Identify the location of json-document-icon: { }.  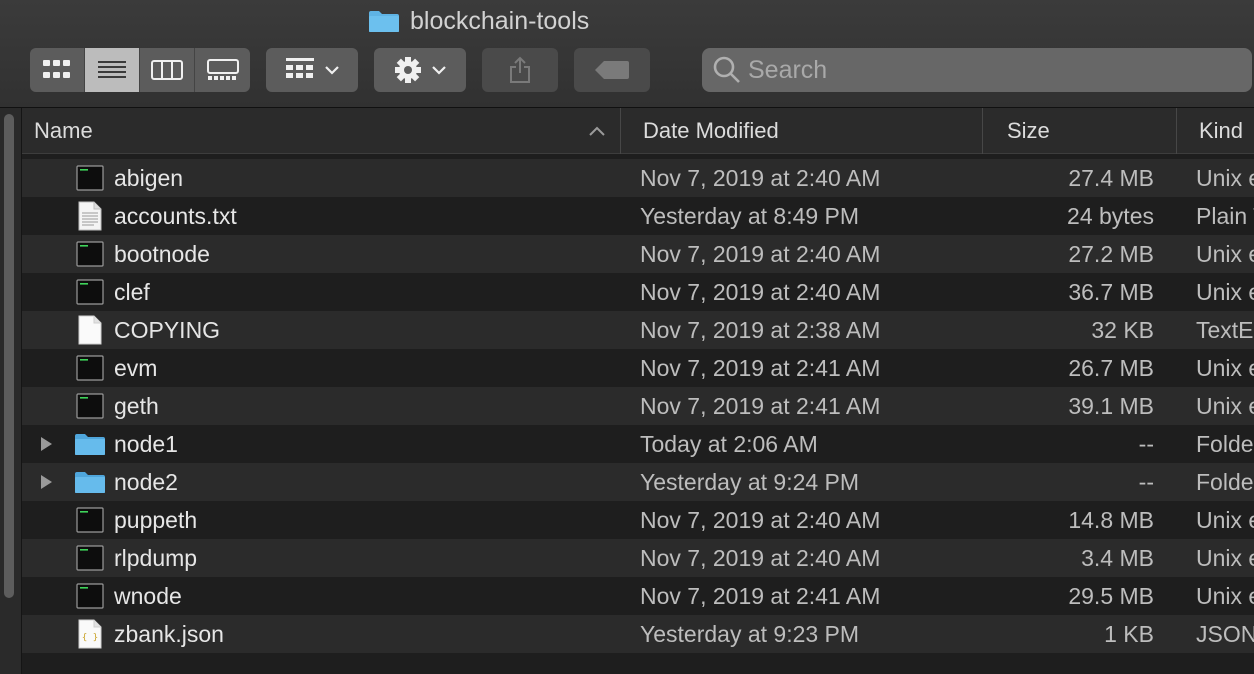
(90, 634).